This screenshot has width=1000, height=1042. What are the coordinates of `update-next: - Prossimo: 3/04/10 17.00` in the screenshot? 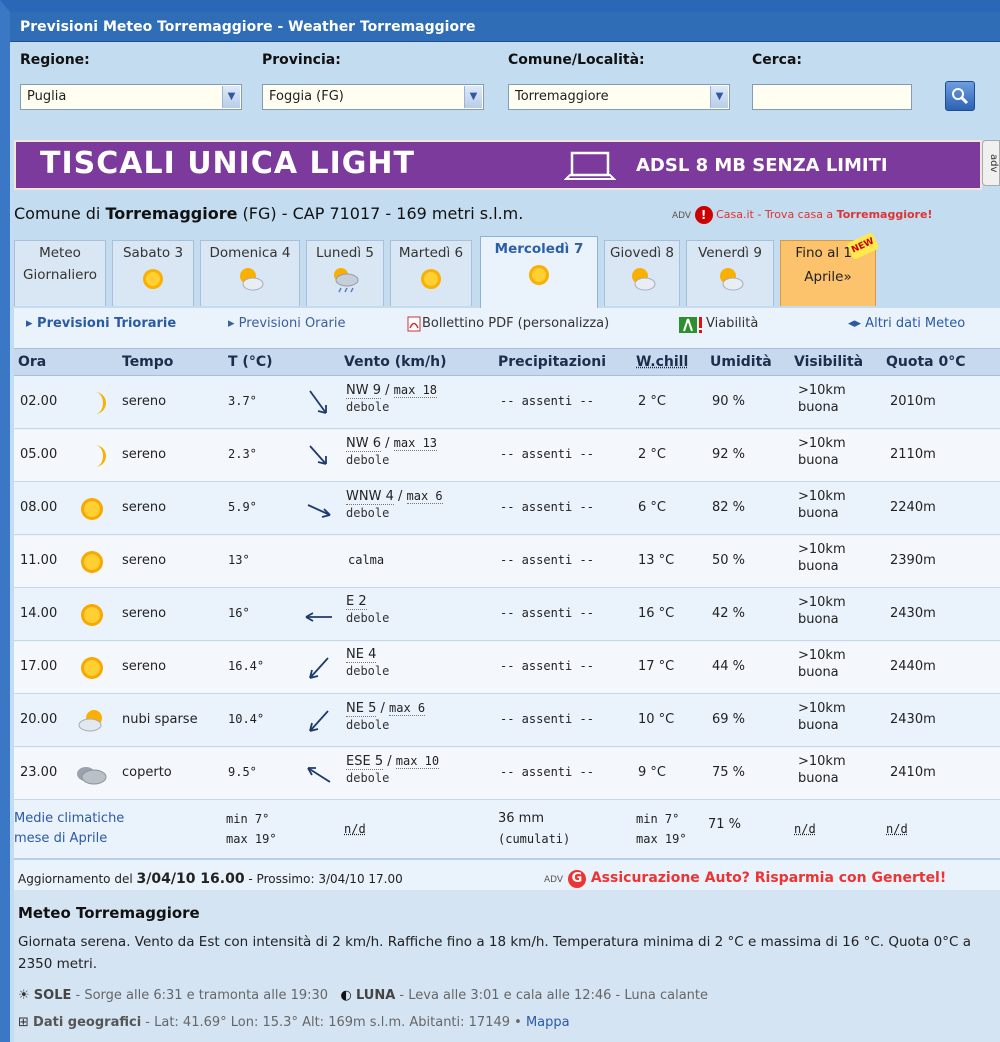 It's located at (323, 879).